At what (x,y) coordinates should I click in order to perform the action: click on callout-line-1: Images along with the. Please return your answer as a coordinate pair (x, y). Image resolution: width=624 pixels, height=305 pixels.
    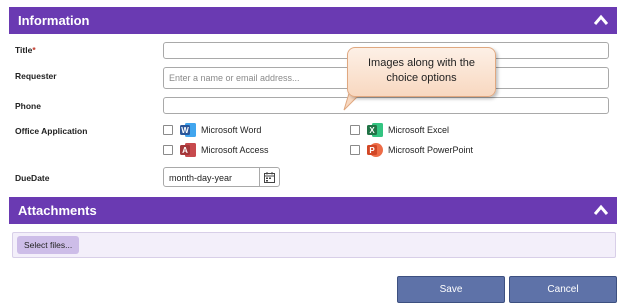
    Looking at the image, I should click on (421, 63).